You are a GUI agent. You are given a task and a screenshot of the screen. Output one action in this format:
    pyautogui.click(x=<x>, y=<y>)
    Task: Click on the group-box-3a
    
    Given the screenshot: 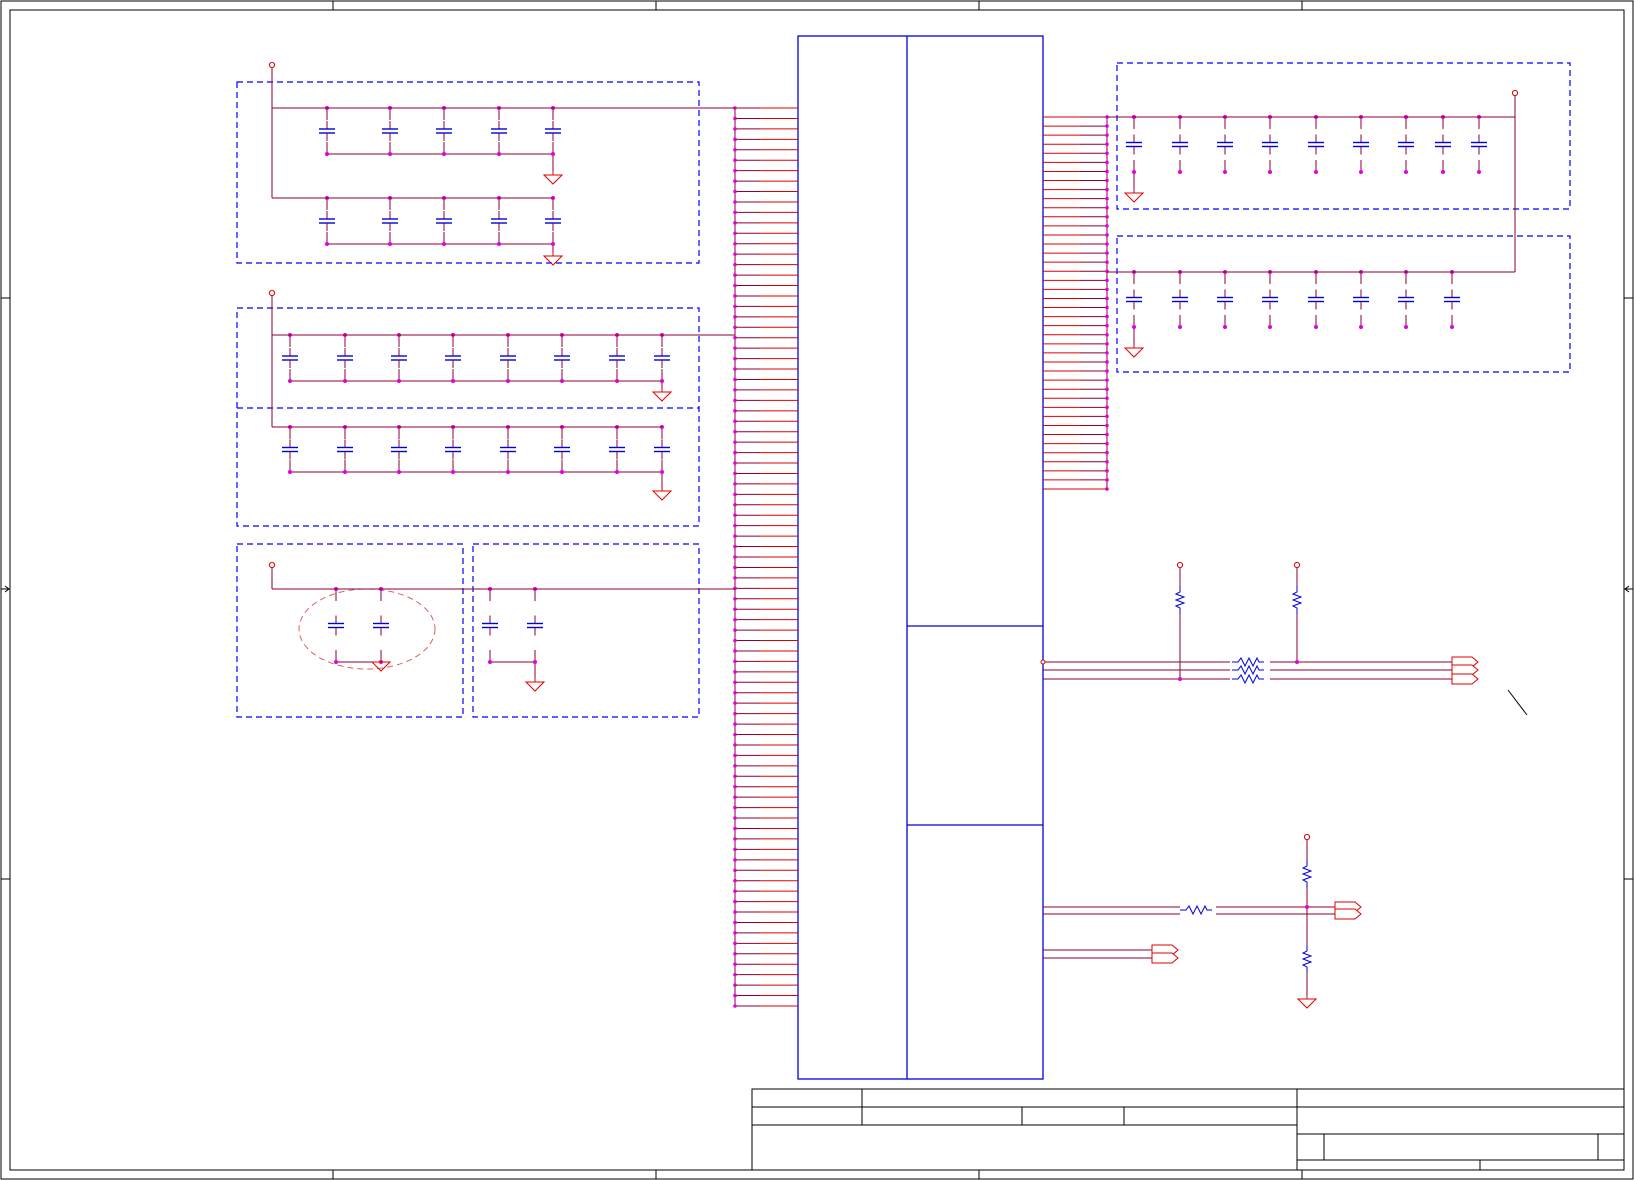 What is the action you would take?
    pyautogui.click(x=350, y=630)
    